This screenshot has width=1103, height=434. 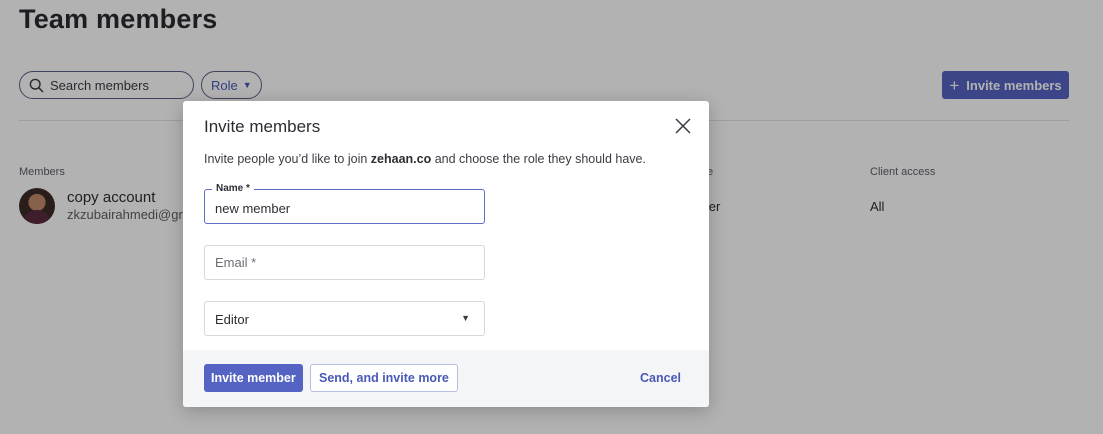 I want to click on dialog-title: Invite members, so click(x=262, y=126).